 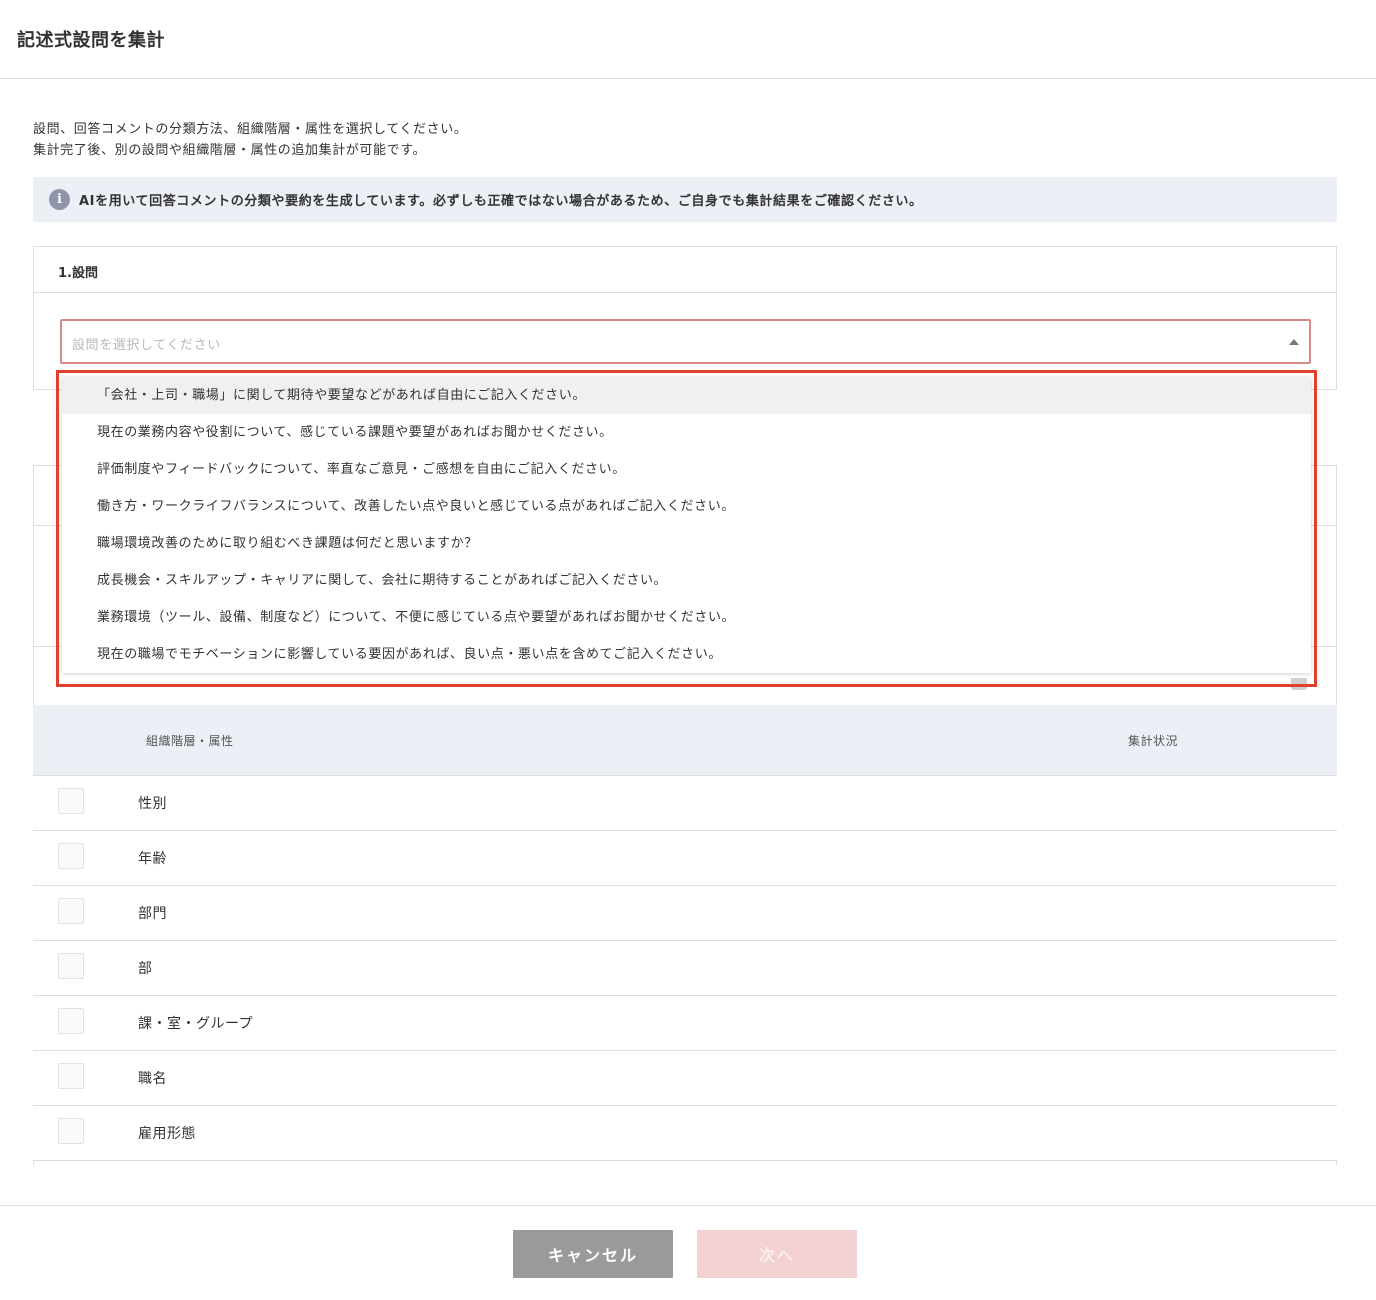 What do you see at coordinates (250, 129) in the screenshot?
I see `instructions-line-1: 設問、回答コメントの分類方法、組織階層・属性を選択してください。` at bounding box center [250, 129].